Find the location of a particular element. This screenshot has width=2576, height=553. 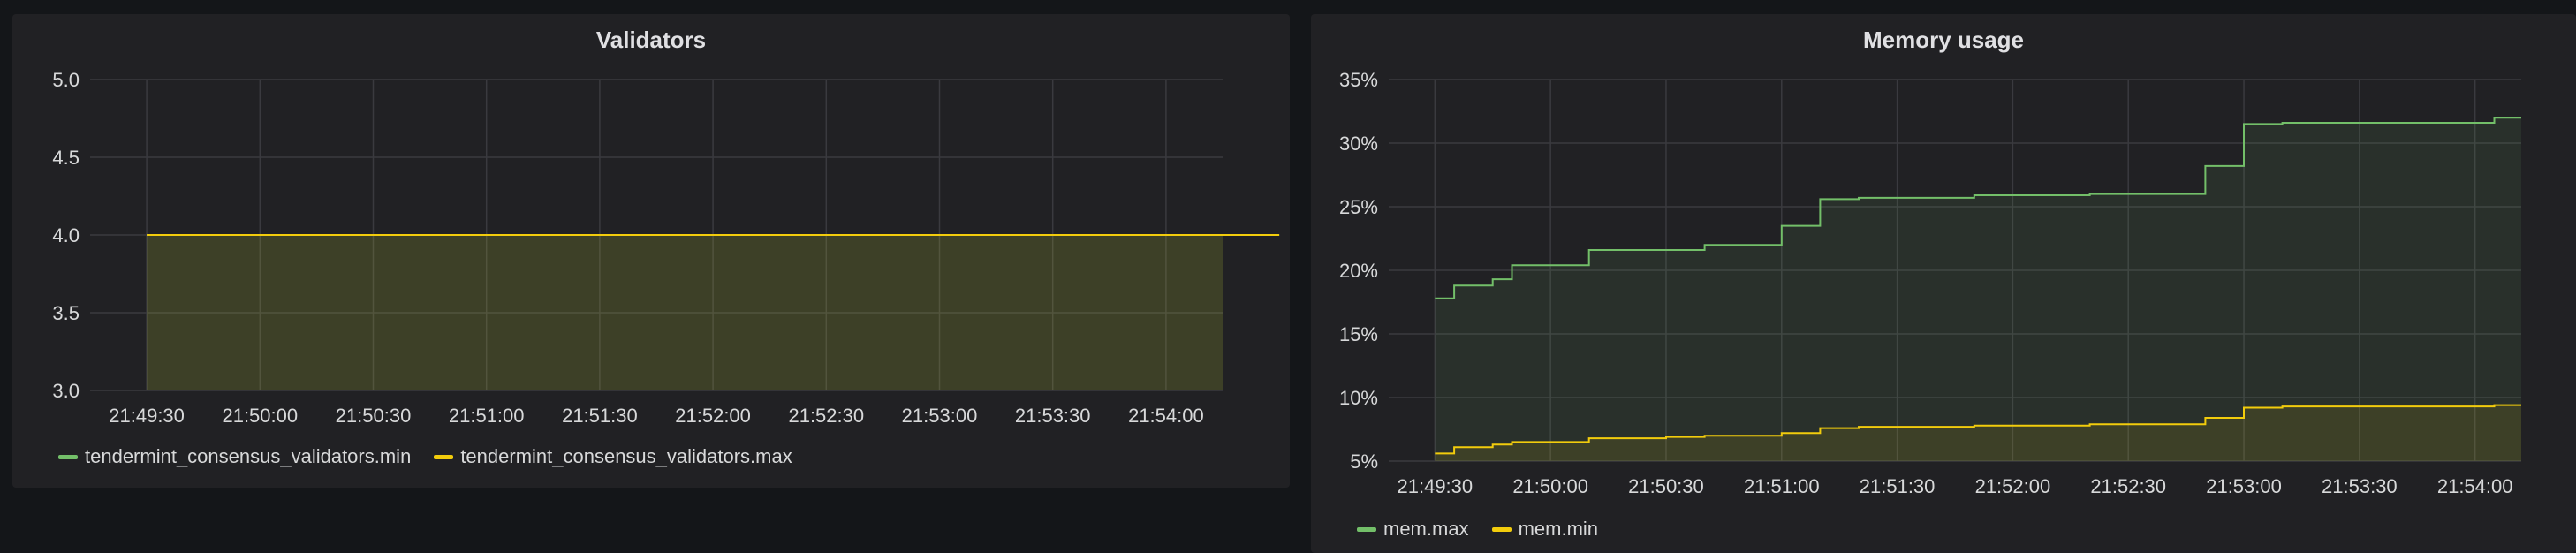

legend-item-validators-min: tendermint_consensus_validators.min is located at coordinates (234, 456).